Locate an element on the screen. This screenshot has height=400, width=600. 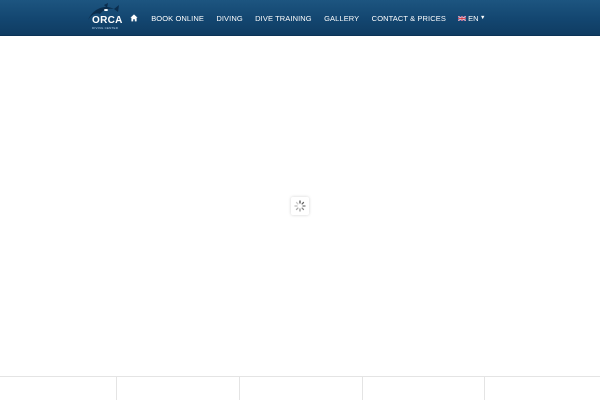
nav-gallery: GALLERY is located at coordinates (341, 18).